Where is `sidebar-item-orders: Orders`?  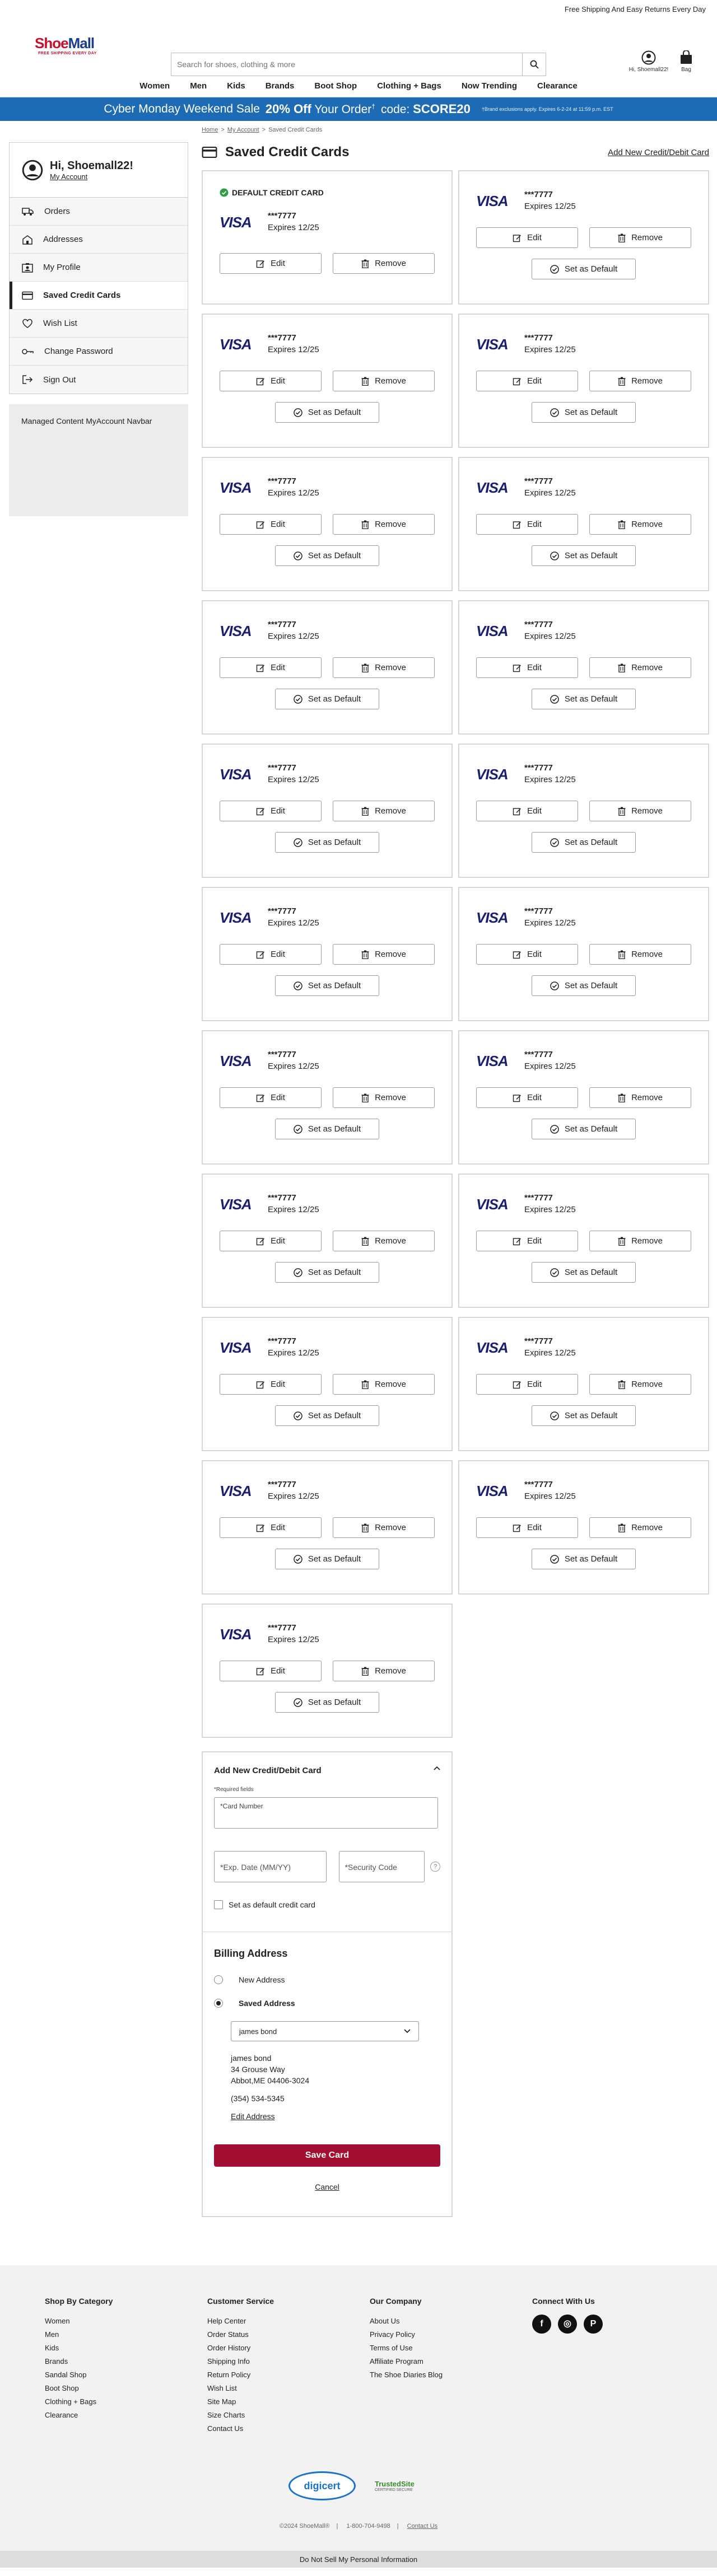
sidebar-item-orders: Orders is located at coordinates (99, 212).